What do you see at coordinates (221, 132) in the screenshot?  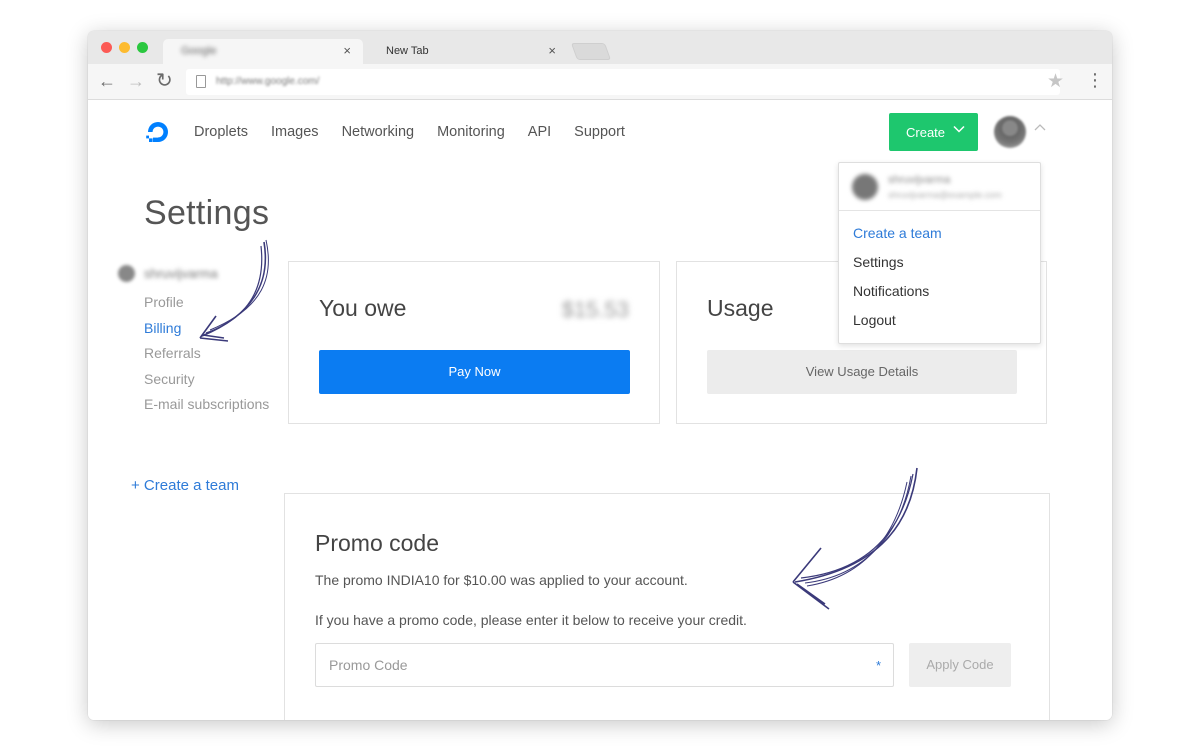 I see `nav-droplets: Droplets` at bounding box center [221, 132].